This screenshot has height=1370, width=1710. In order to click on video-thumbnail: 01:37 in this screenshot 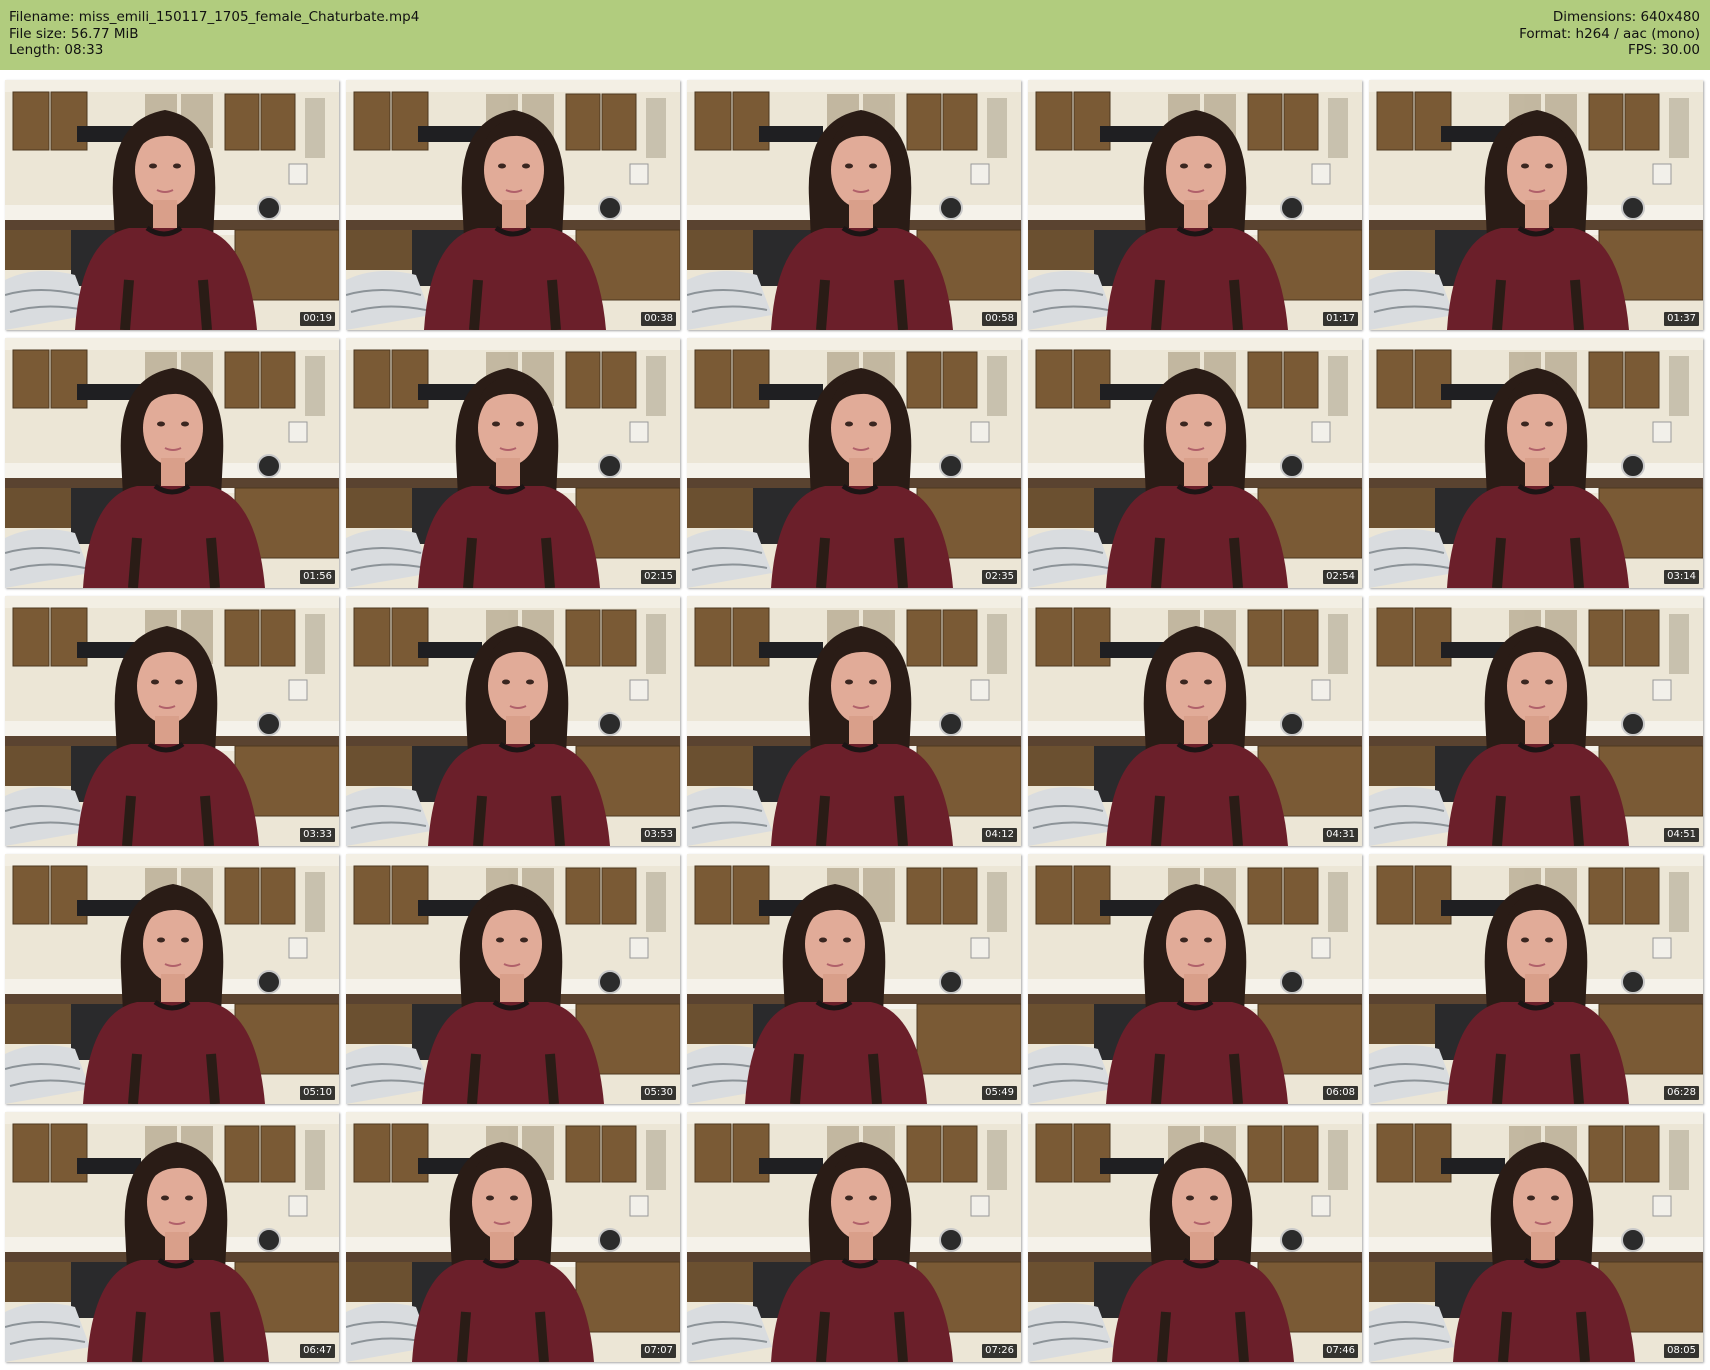, I will do `click(1536, 205)`.